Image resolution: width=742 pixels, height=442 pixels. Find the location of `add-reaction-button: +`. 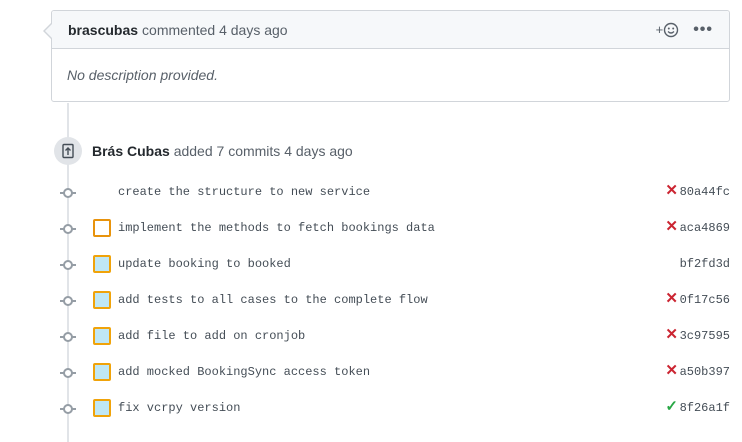

add-reaction-button: + is located at coordinates (668, 30).